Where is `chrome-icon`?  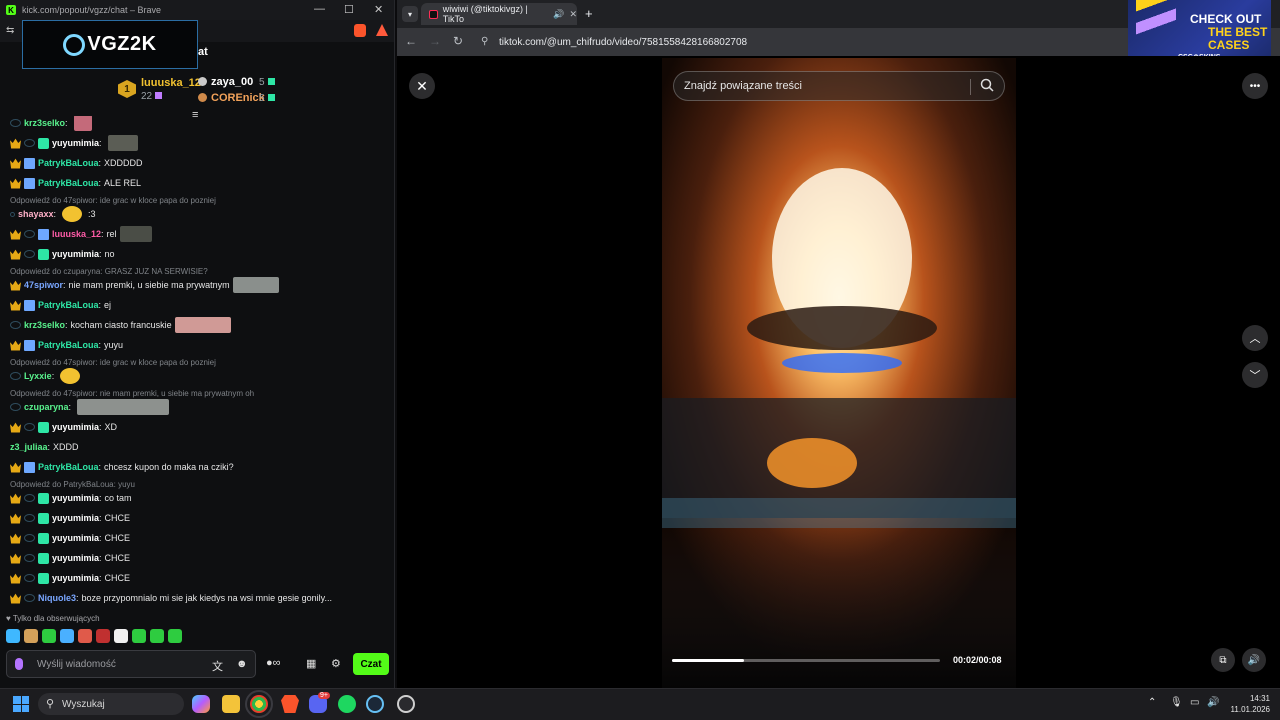 chrome-icon is located at coordinates (259, 704).